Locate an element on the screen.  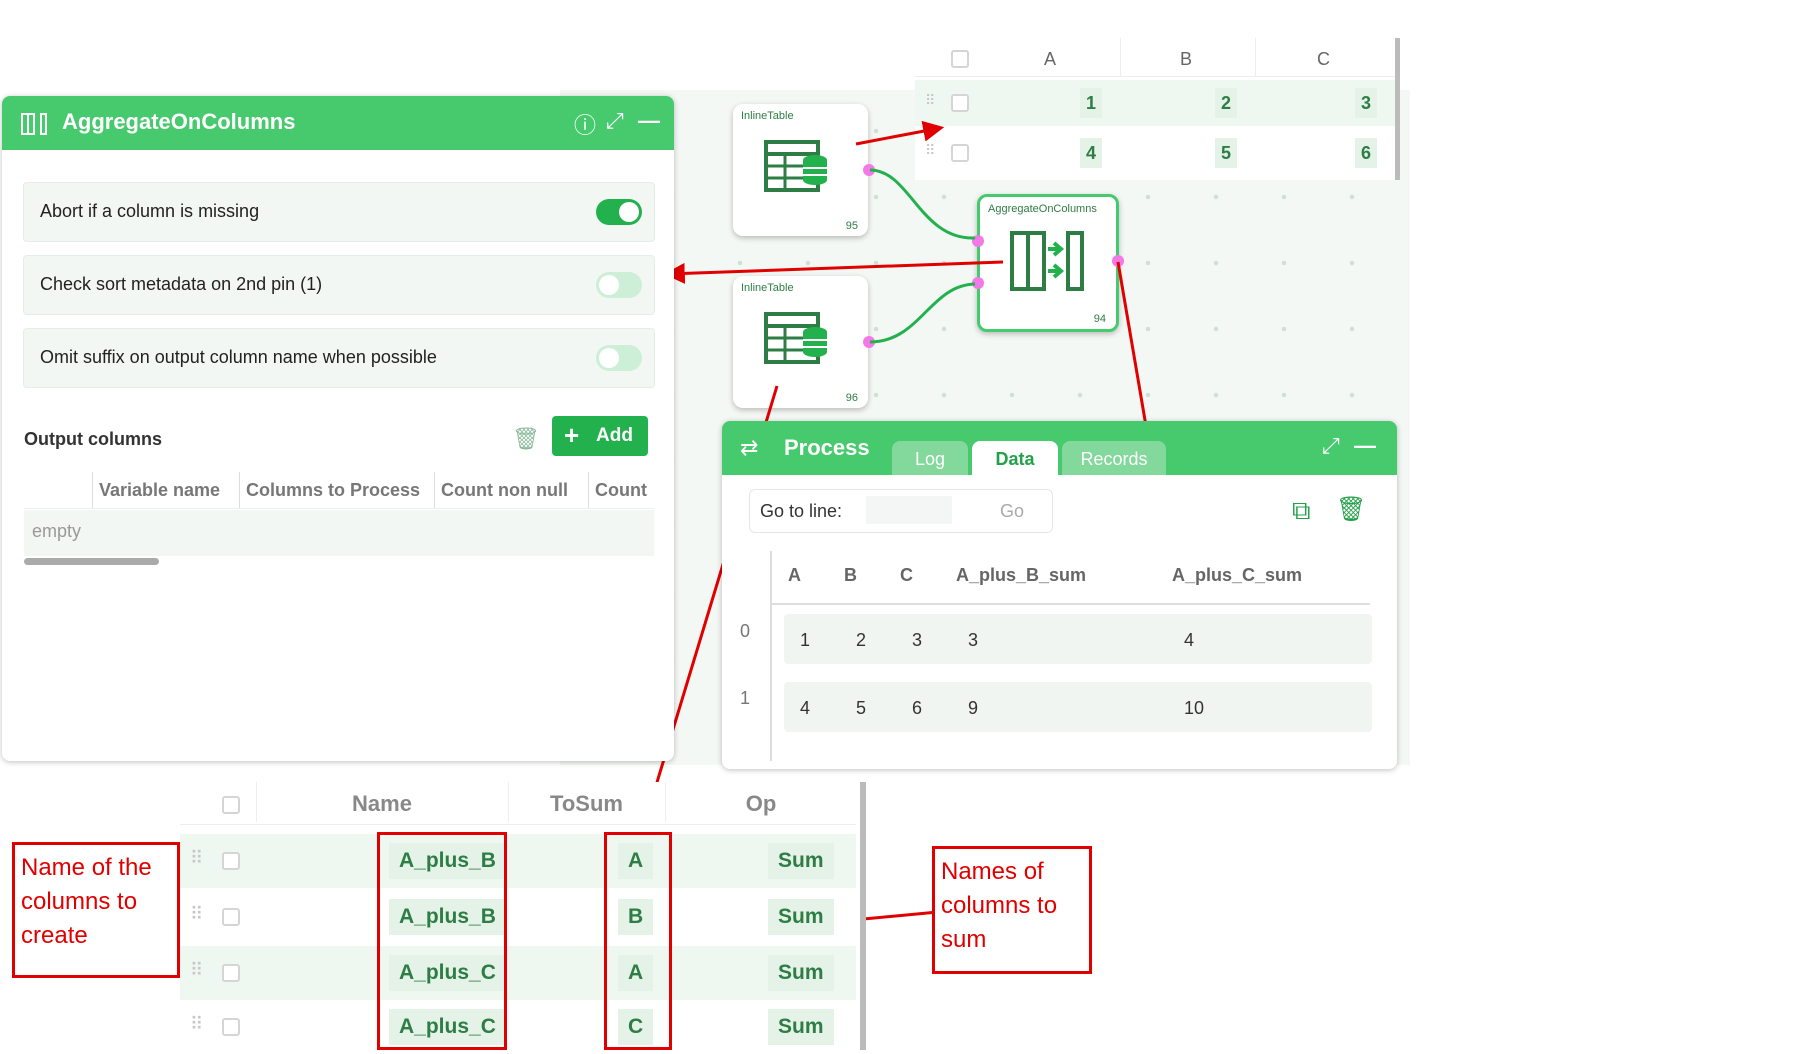
column-header: A is located at coordinates (794, 575).